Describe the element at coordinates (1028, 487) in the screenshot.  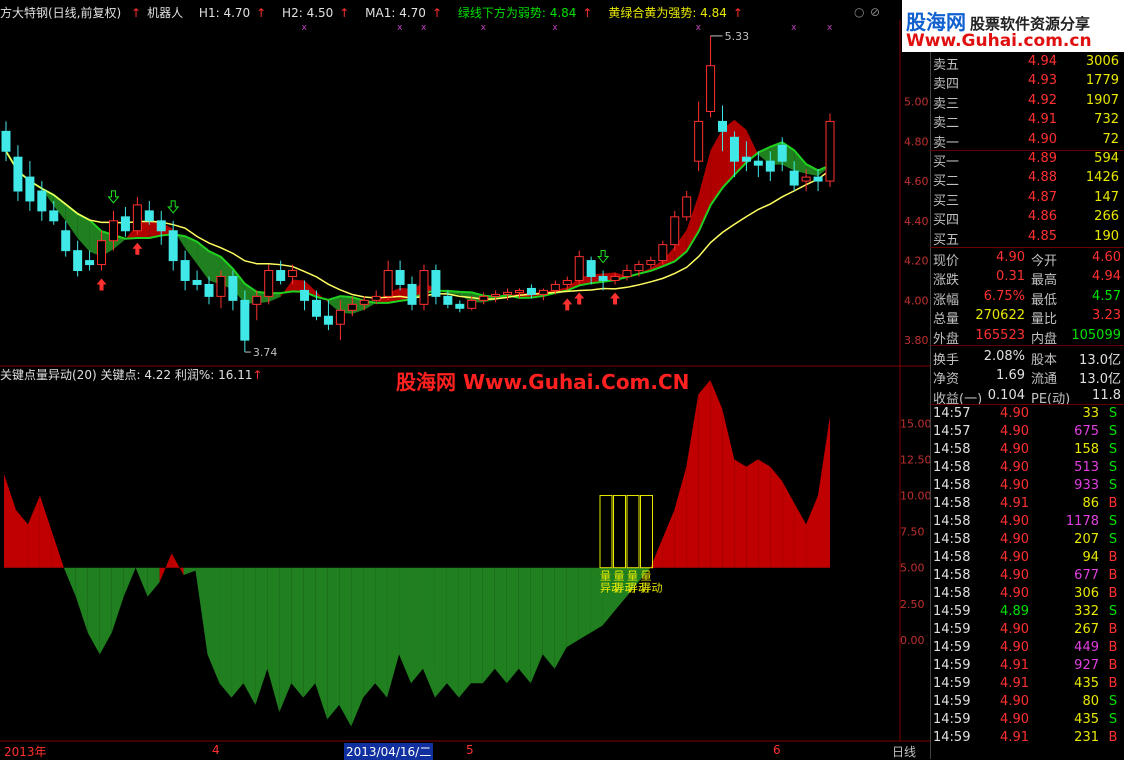
I see `tick-row: 14:58 4.90 933 S` at that location.